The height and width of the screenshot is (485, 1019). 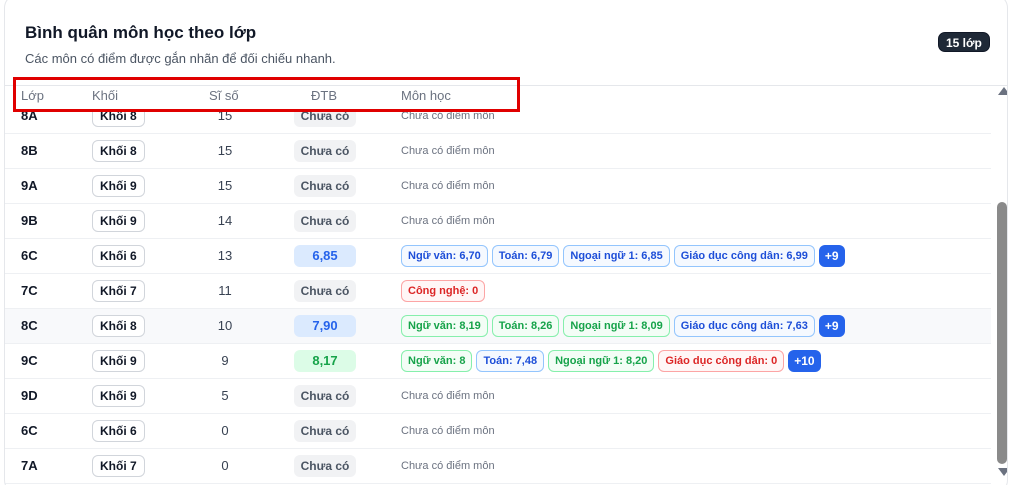 I want to click on subject-score-chip: Toán: 6,79, so click(x=525, y=256).